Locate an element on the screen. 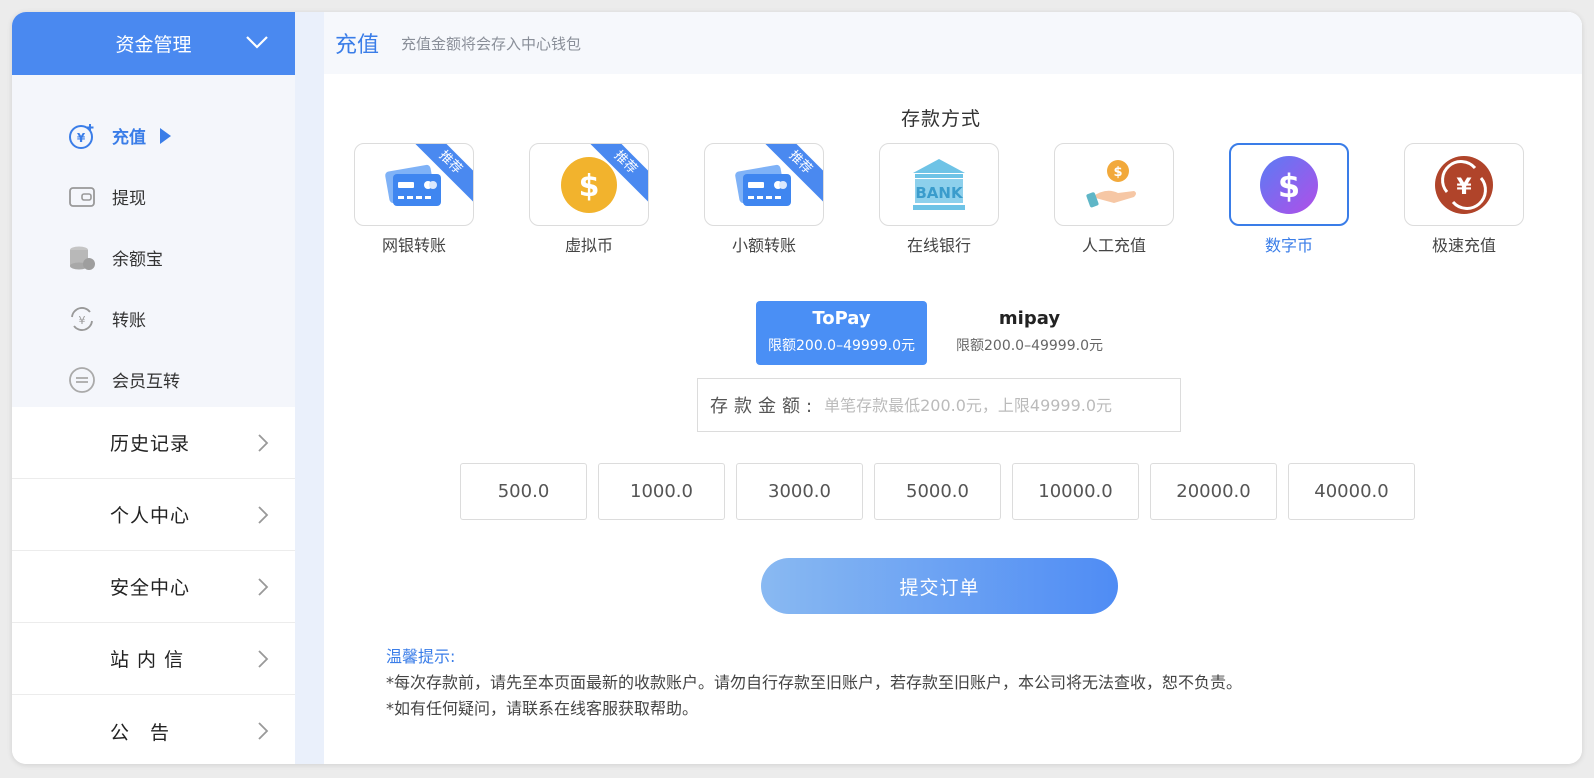 This screenshot has height=778, width=1594. method-manual-recharge: $ 人工充值 is located at coordinates (1114, 199).